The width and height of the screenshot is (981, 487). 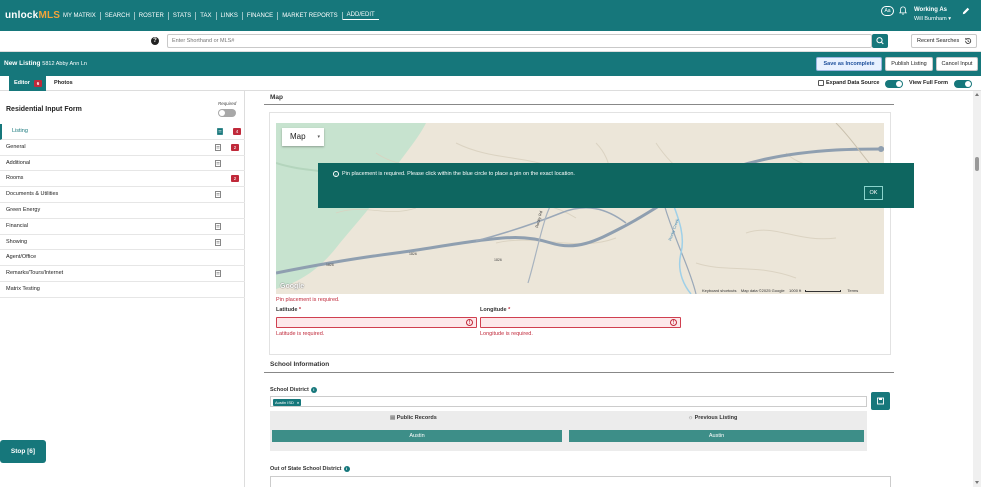 I want to click on shorthand-search-input, so click(x=519, y=41).